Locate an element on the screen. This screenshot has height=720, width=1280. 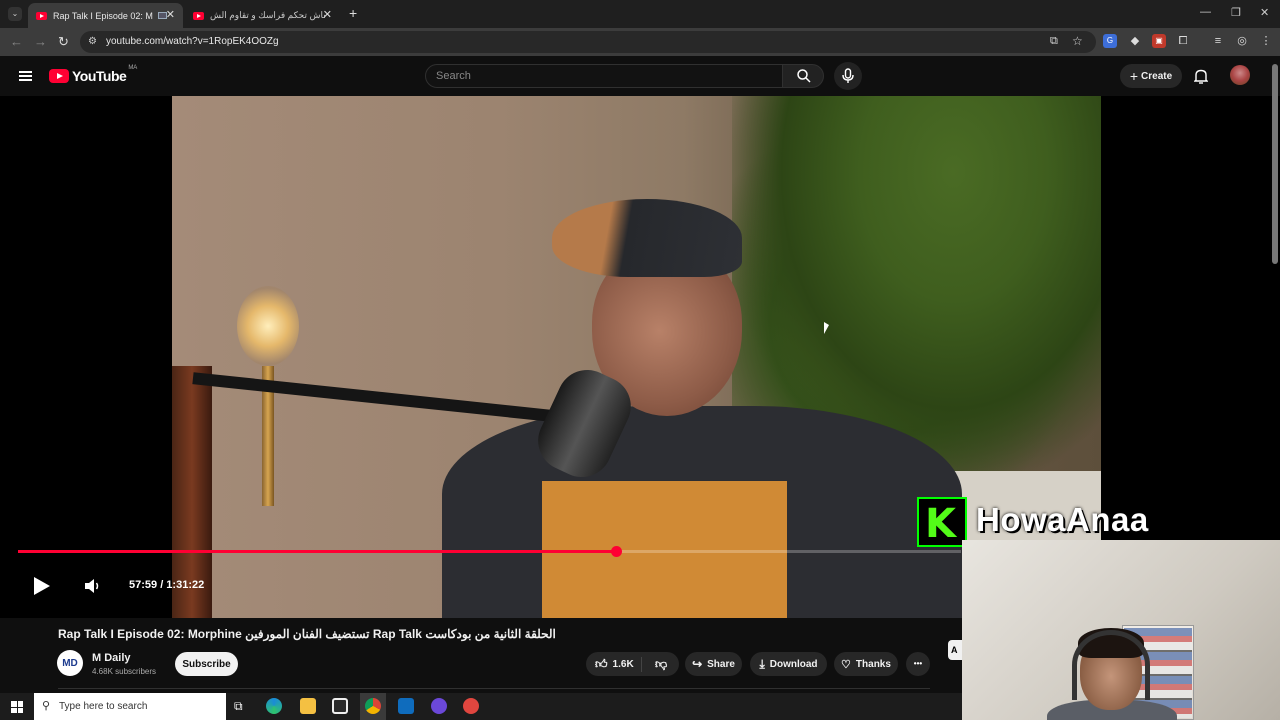
share-button: ↪ Share is located at coordinates (713, 664).